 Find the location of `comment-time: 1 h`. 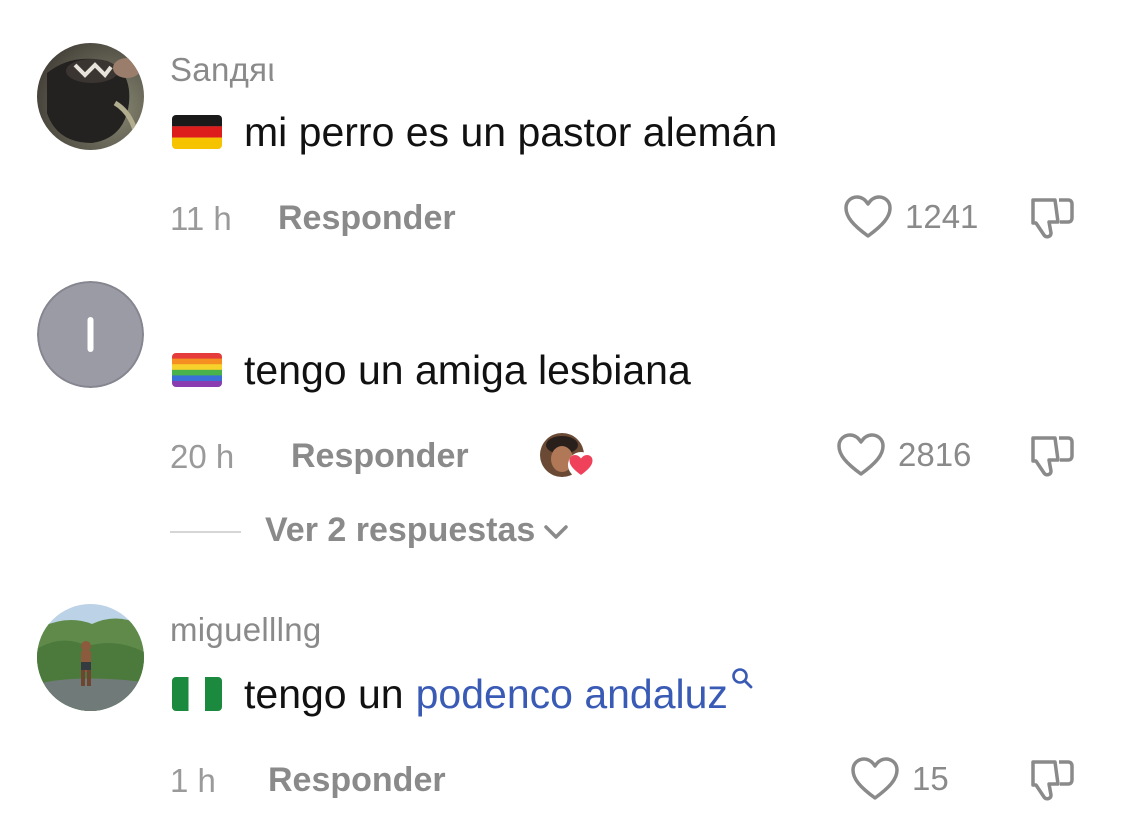

comment-time: 1 h is located at coordinates (193, 780).